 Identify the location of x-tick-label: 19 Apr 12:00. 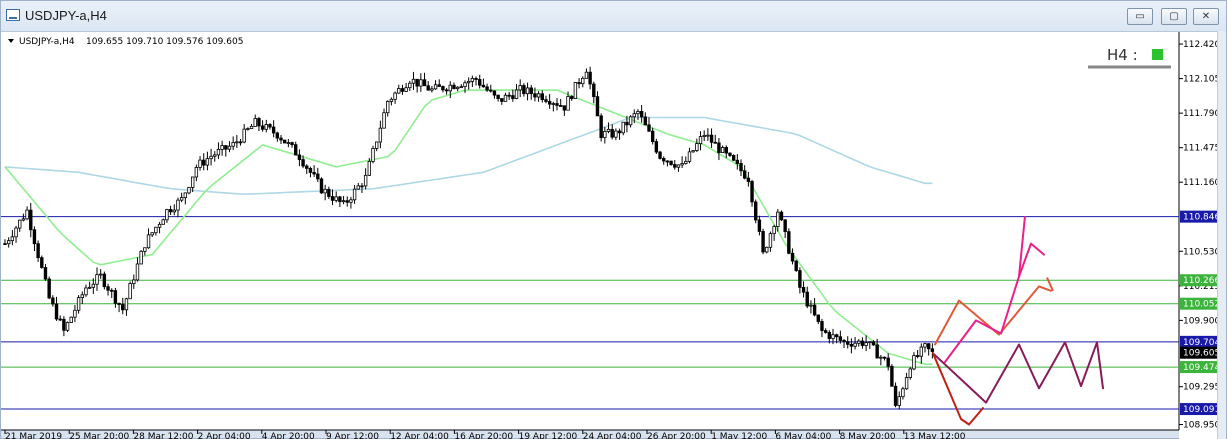
(548, 435).